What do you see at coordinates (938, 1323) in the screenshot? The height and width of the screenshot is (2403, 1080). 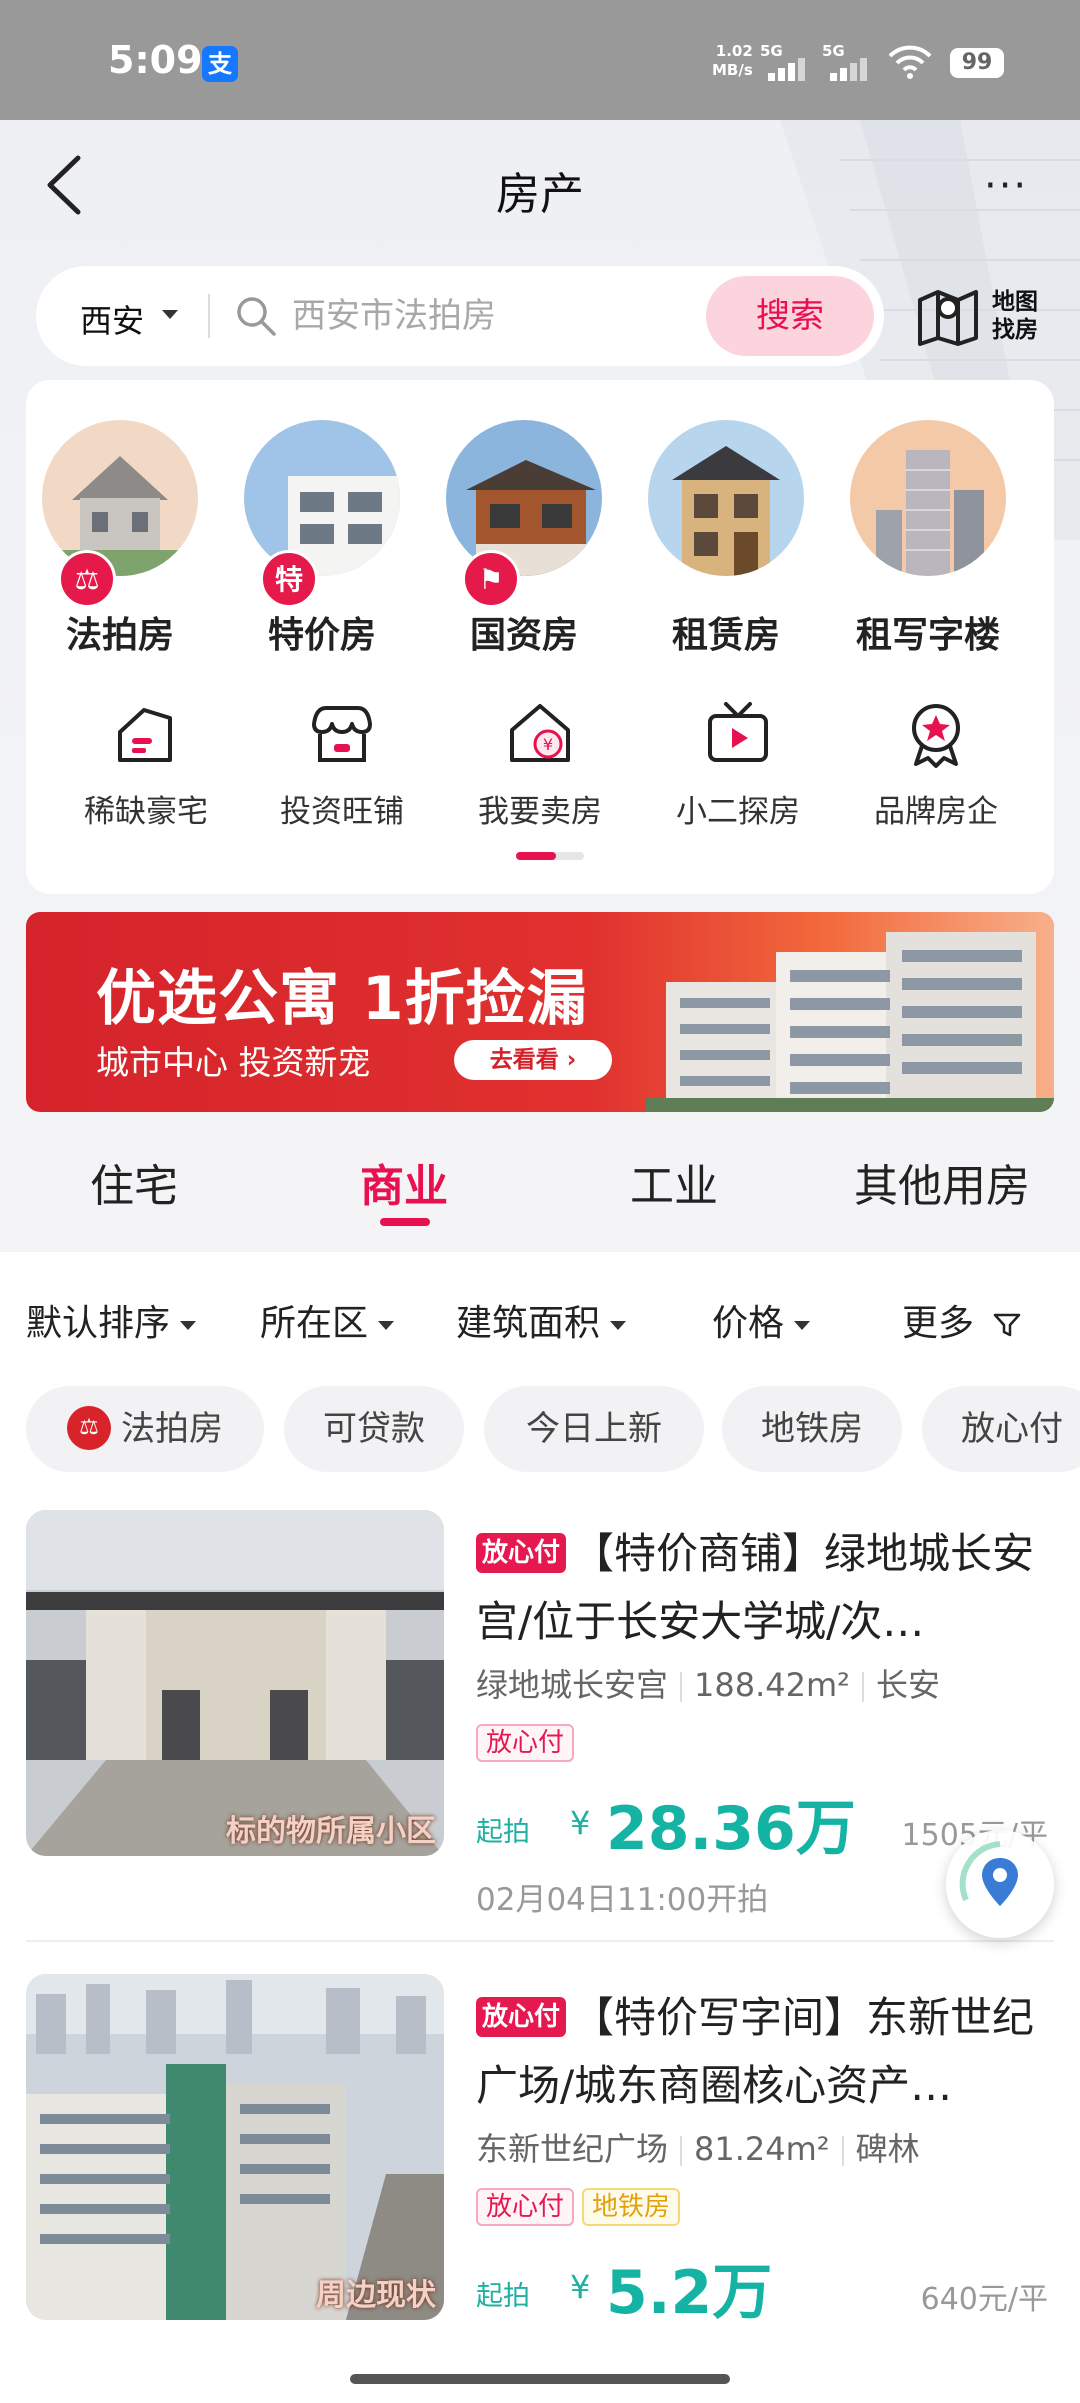 I see `filter-label: 更多` at bounding box center [938, 1323].